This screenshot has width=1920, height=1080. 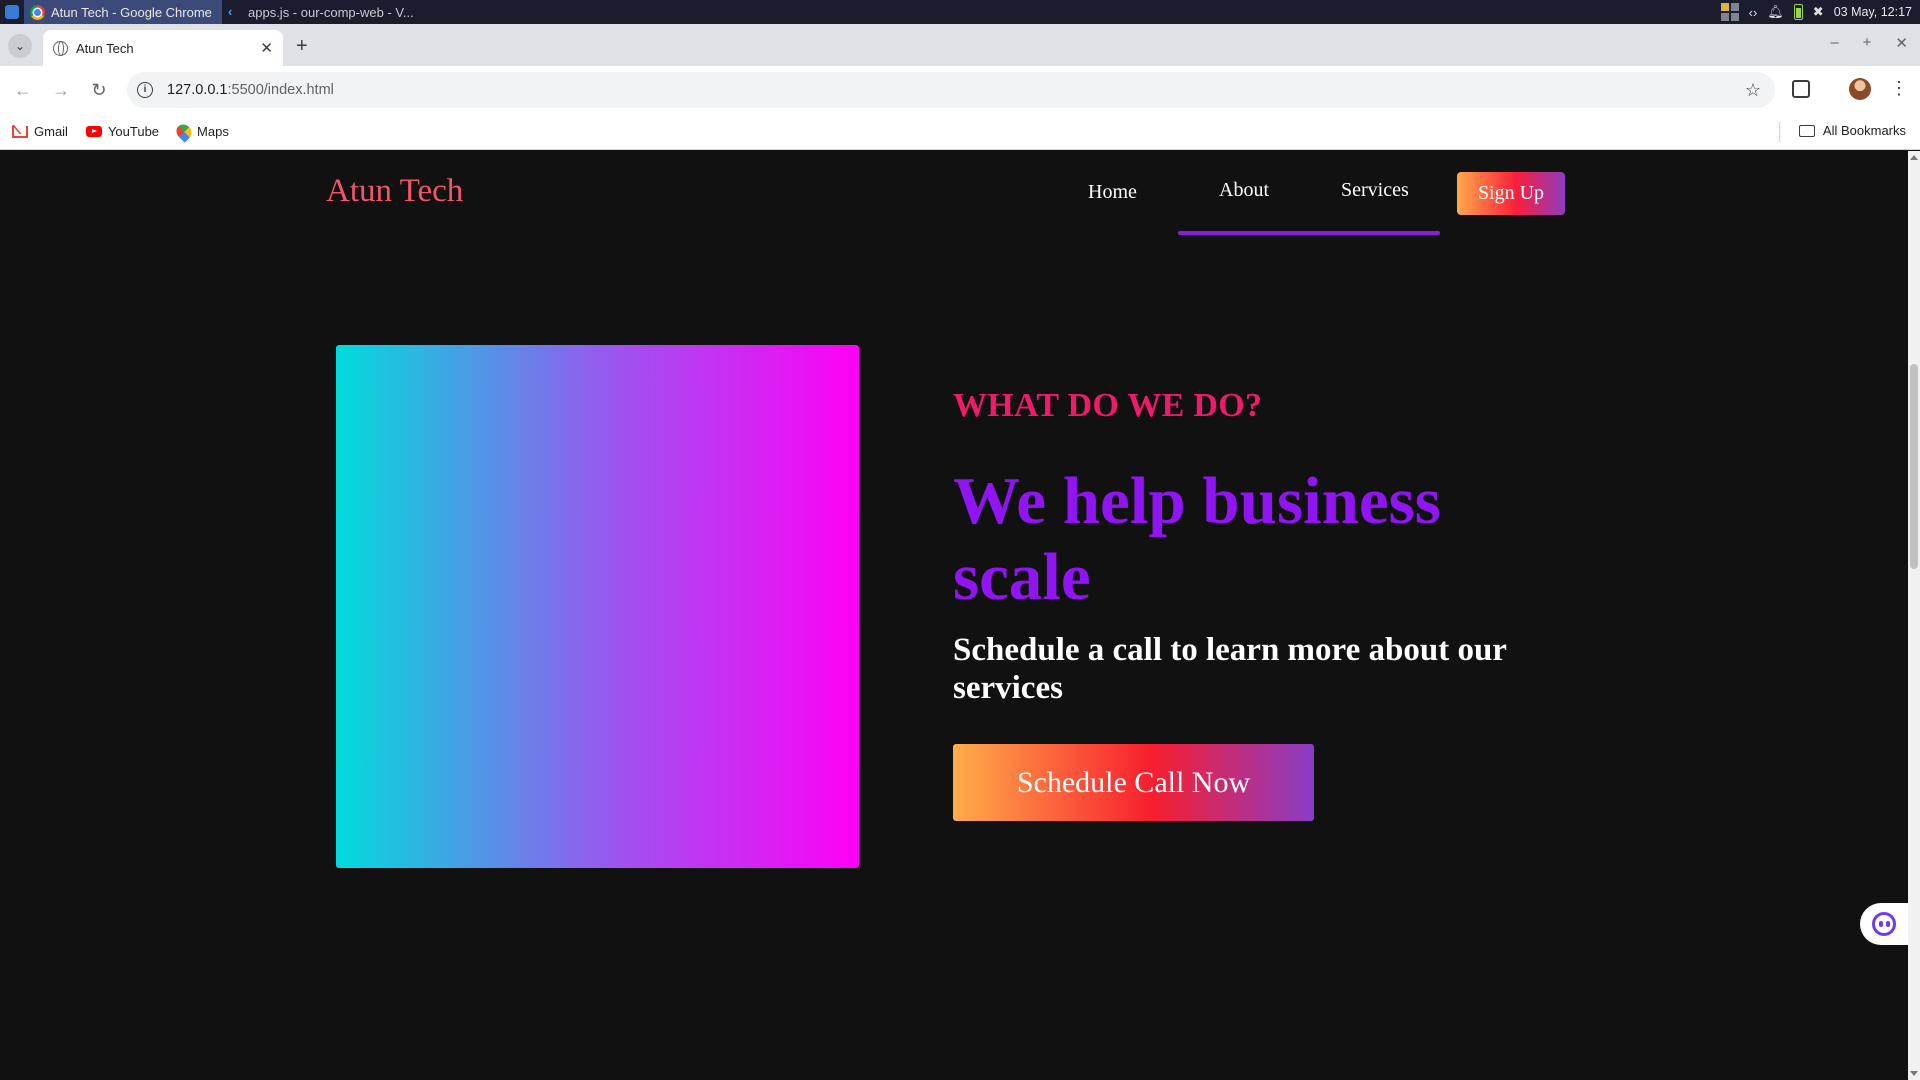 I want to click on bookmark-label: Gmail, so click(x=51, y=131).